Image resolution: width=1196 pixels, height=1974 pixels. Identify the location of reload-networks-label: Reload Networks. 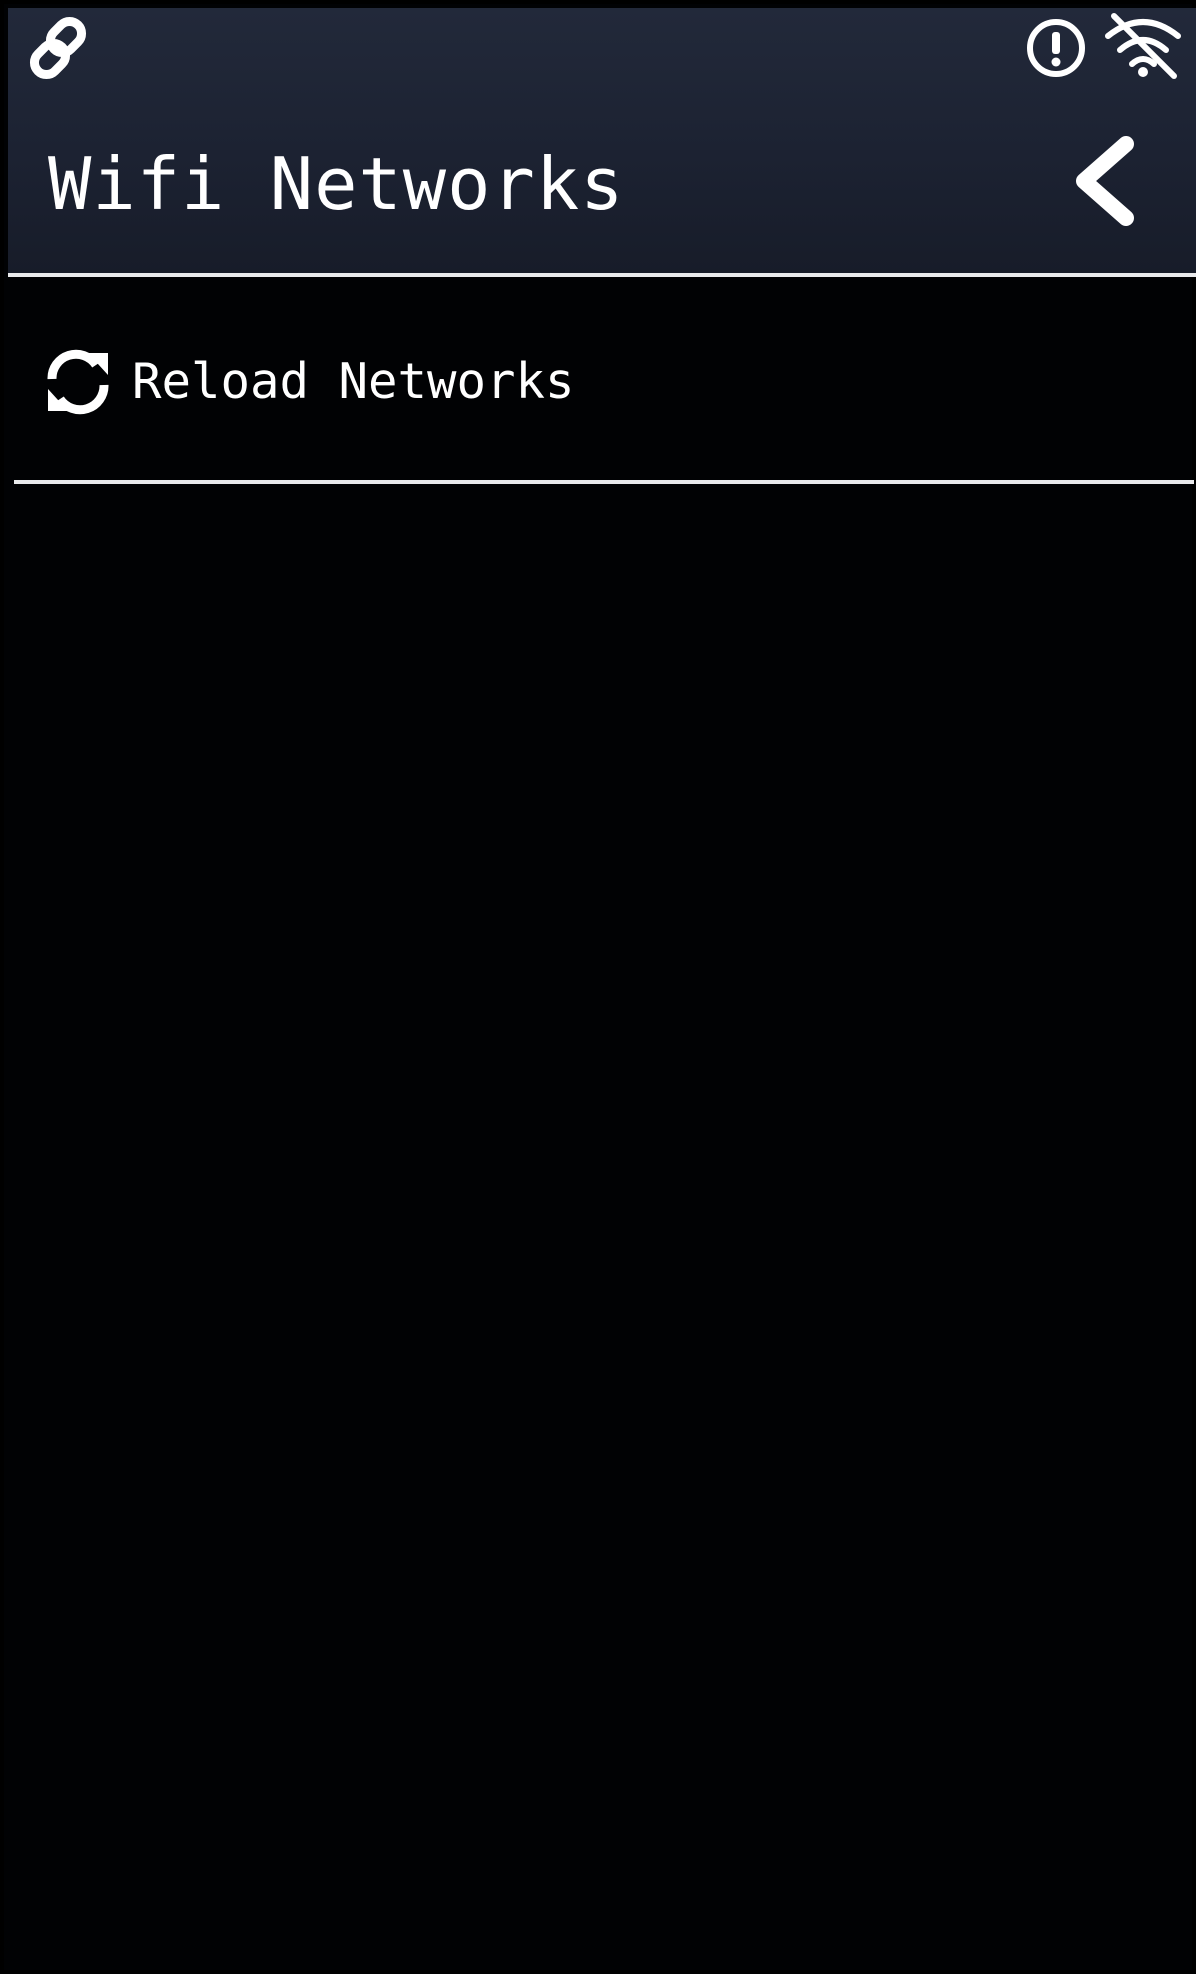
(353, 381).